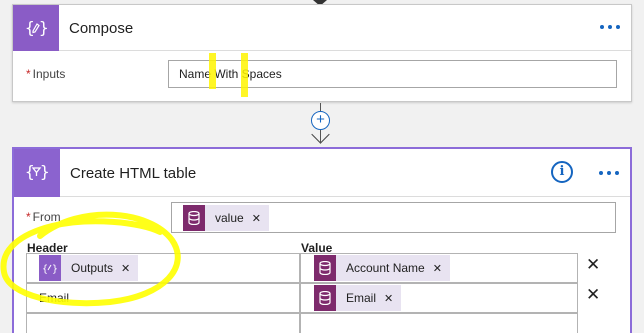 The width and height of the screenshot is (644, 333). Describe the element at coordinates (46, 74) in the screenshot. I see `inputs-label: * Inputs` at that location.